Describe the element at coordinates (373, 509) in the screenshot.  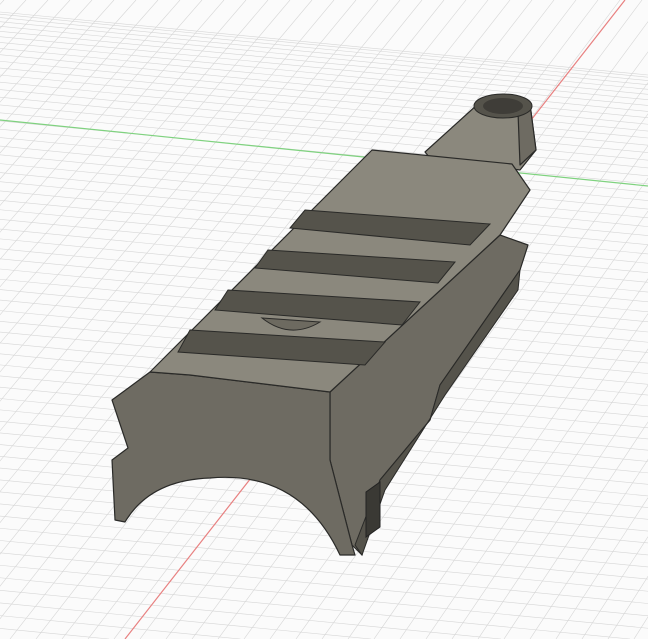
I see `logo-engraving` at that location.